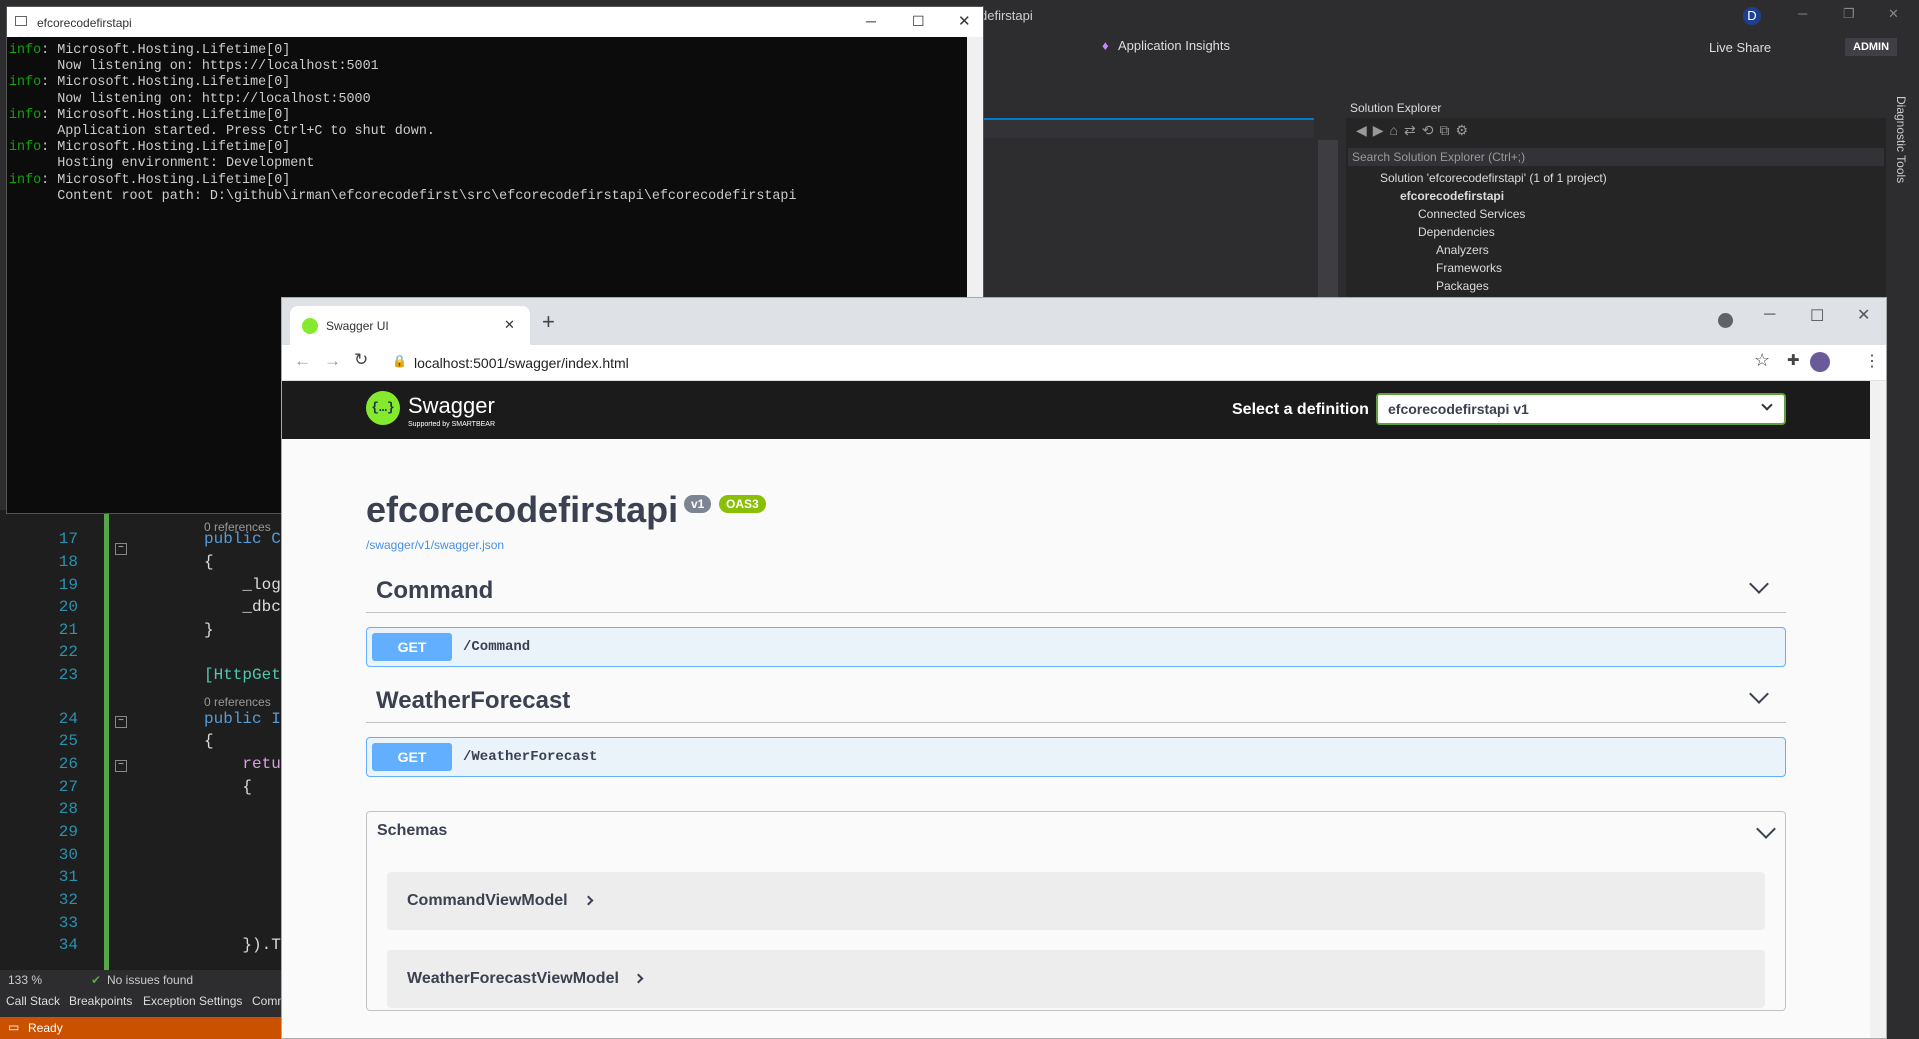 The width and height of the screenshot is (1919, 1039). I want to click on operation-get-command: GET /Command, so click(1076, 647).